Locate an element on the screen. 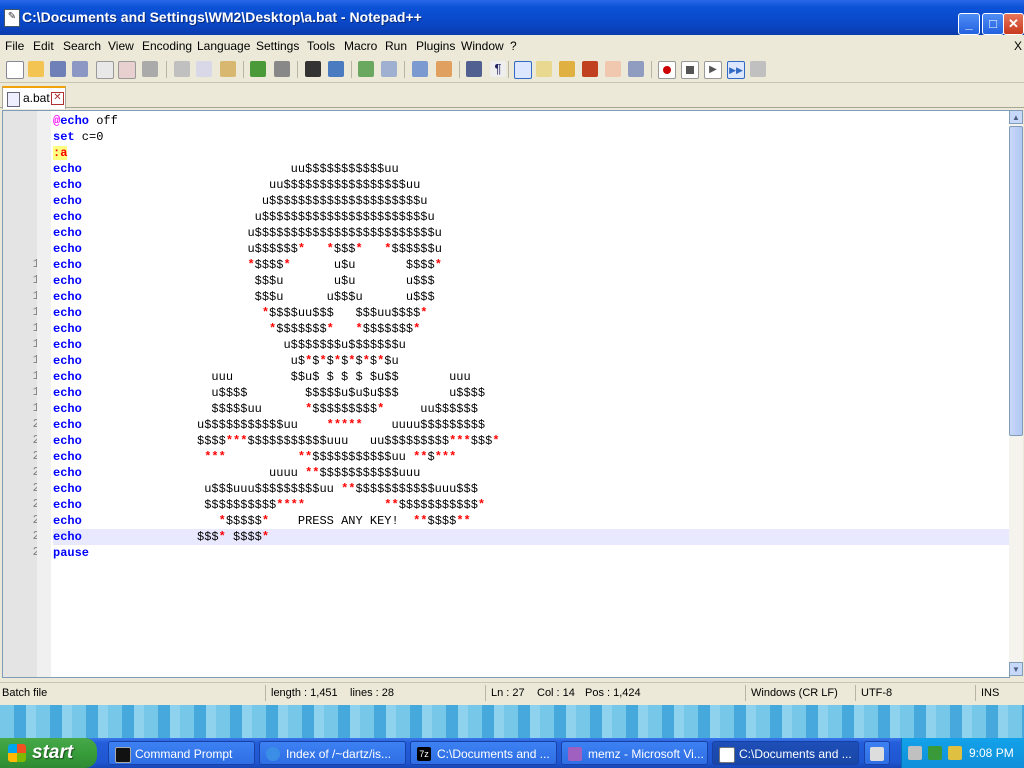  play-macro-icon: ▶ is located at coordinates (713, 70).